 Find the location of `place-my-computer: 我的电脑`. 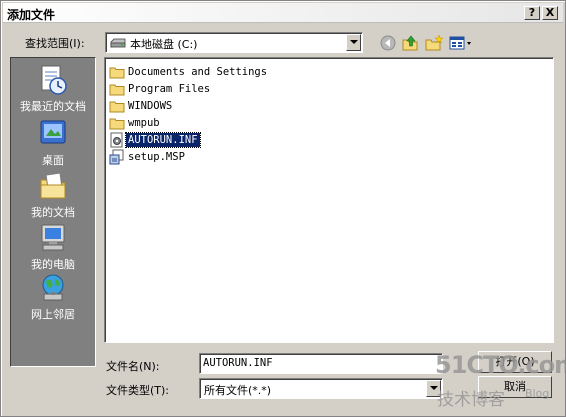

place-my-computer: 我的电脑 is located at coordinates (53, 245).